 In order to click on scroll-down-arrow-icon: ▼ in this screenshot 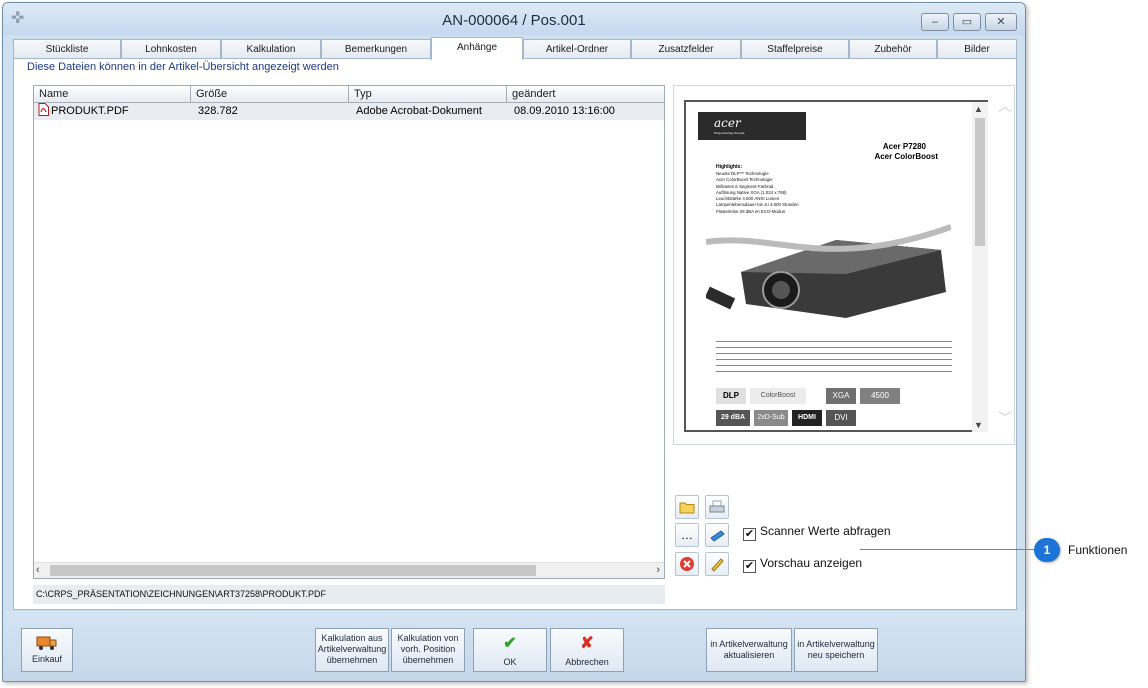, I will do `click(978, 425)`.